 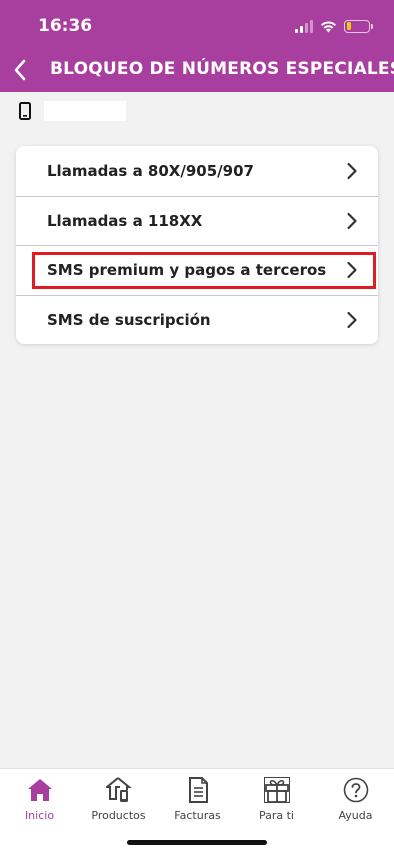 I want to click on home-indicator, so click(x=197, y=842).